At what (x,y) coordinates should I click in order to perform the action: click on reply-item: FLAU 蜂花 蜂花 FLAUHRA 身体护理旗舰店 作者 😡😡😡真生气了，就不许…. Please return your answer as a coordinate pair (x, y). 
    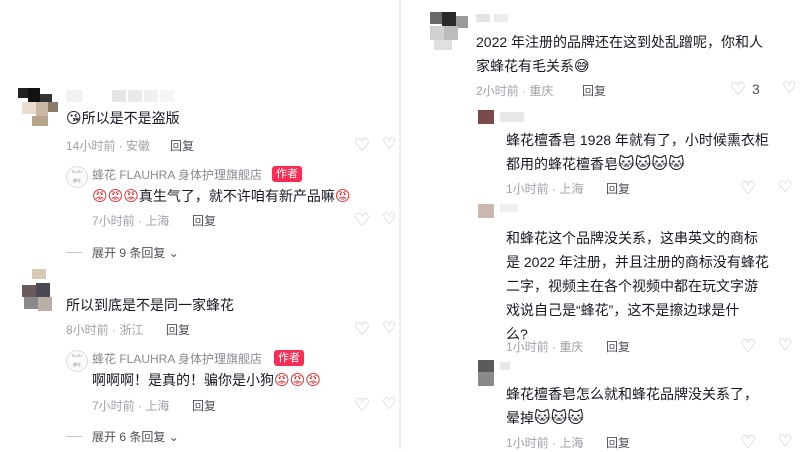
    Looking at the image, I should click on (200, 197).